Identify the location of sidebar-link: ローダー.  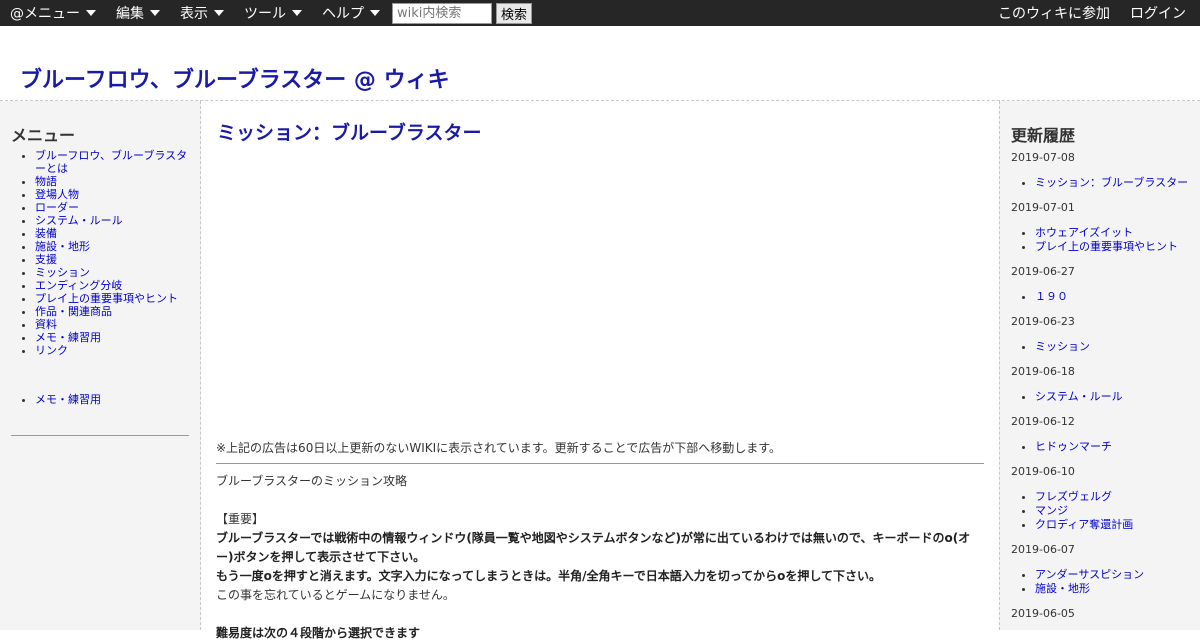
(57, 207).